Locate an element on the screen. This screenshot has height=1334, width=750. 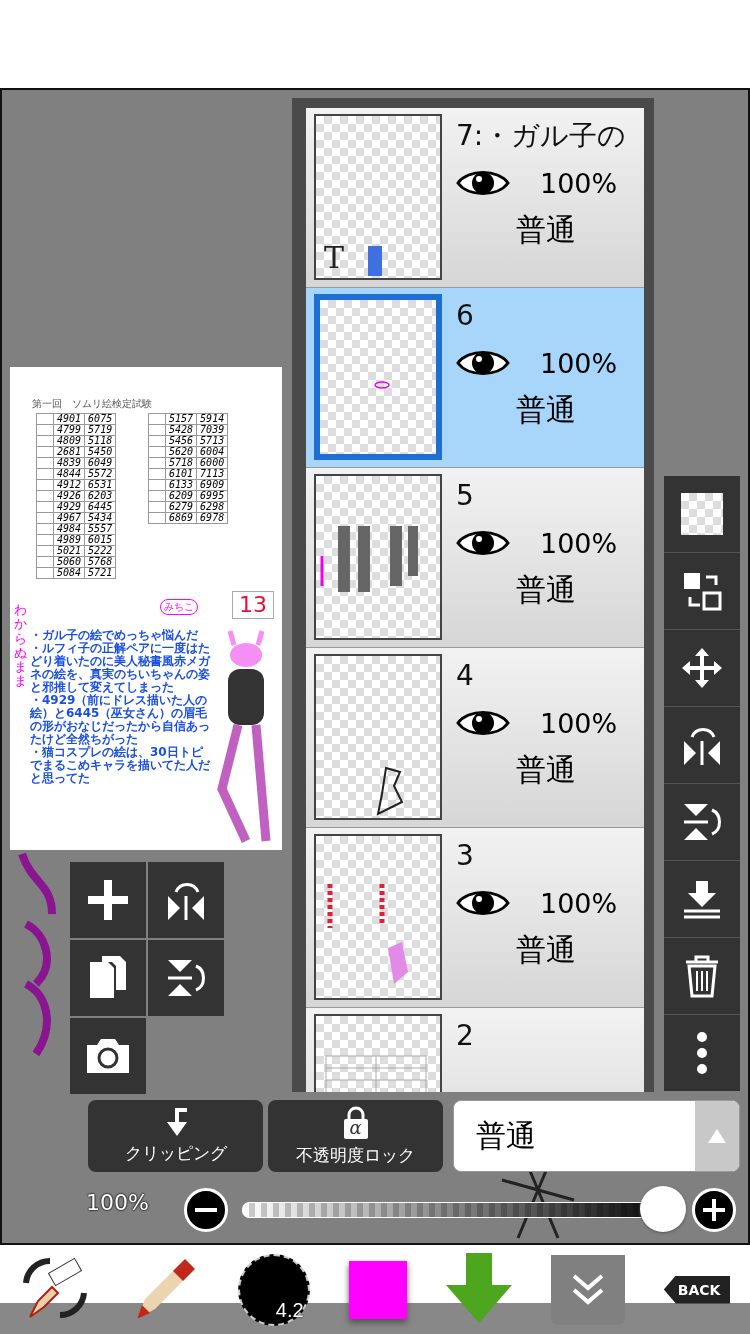
caret-icon is located at coordinates (717, 1136).